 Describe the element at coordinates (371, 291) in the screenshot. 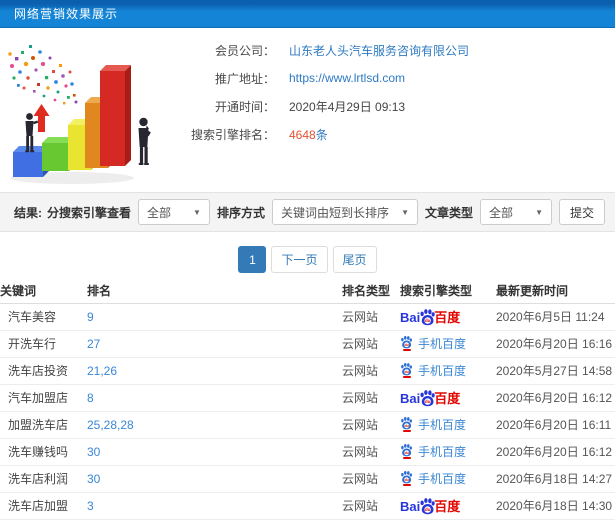

I see `header-rank-type: 排名类型` at that location.